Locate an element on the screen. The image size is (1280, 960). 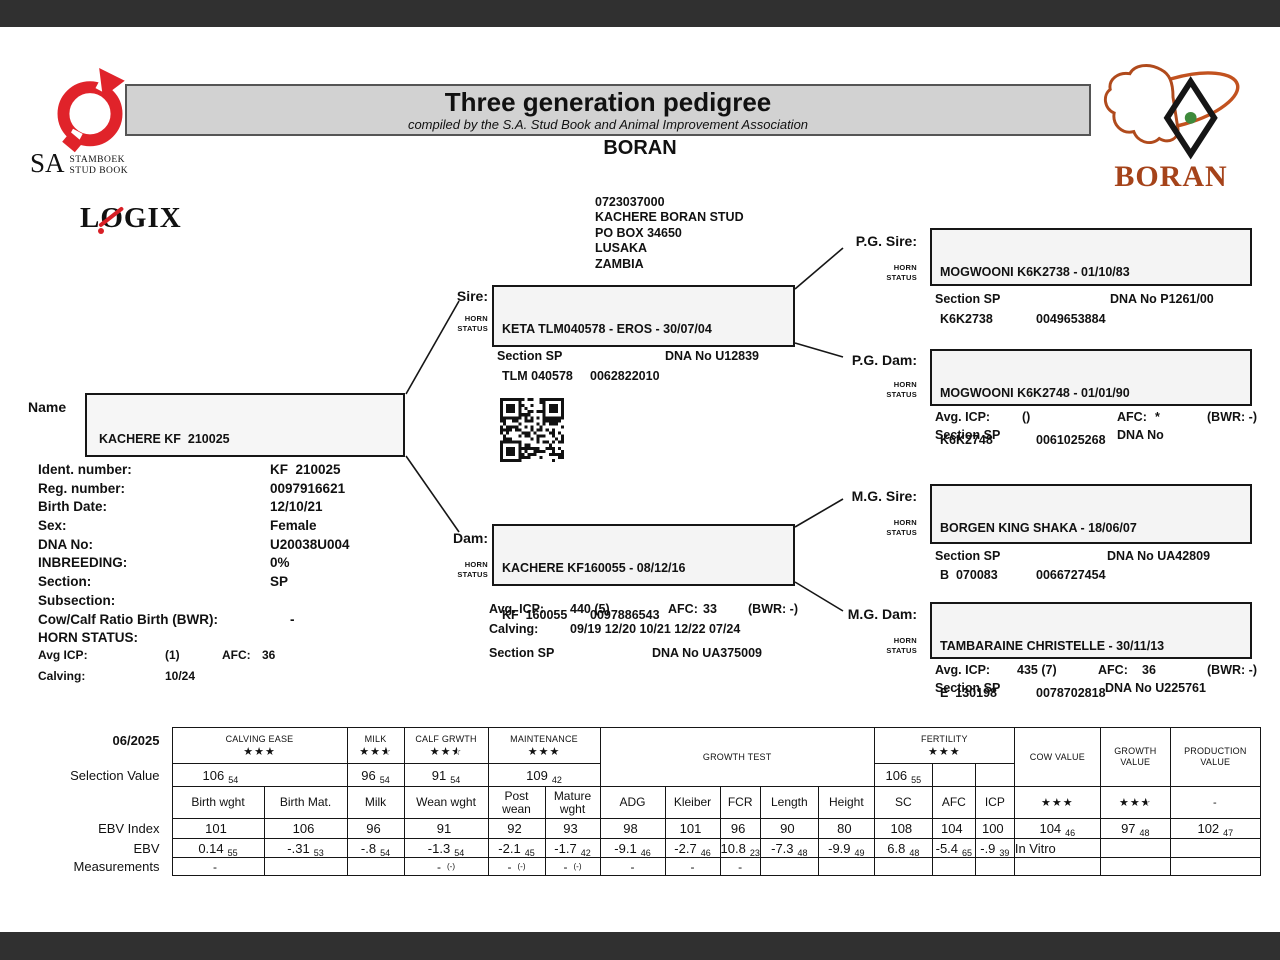
col-height: Height is located at coordinates (846, 802).